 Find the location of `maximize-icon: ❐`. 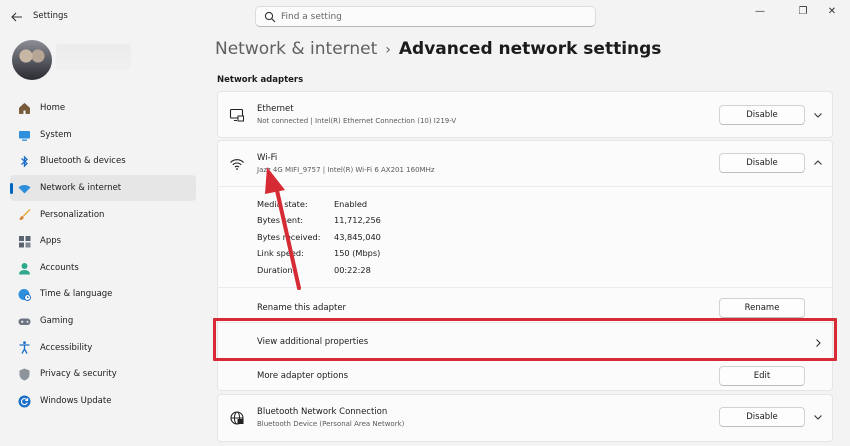

maximize-icon: ❐ is located at coordinates (803, 11).